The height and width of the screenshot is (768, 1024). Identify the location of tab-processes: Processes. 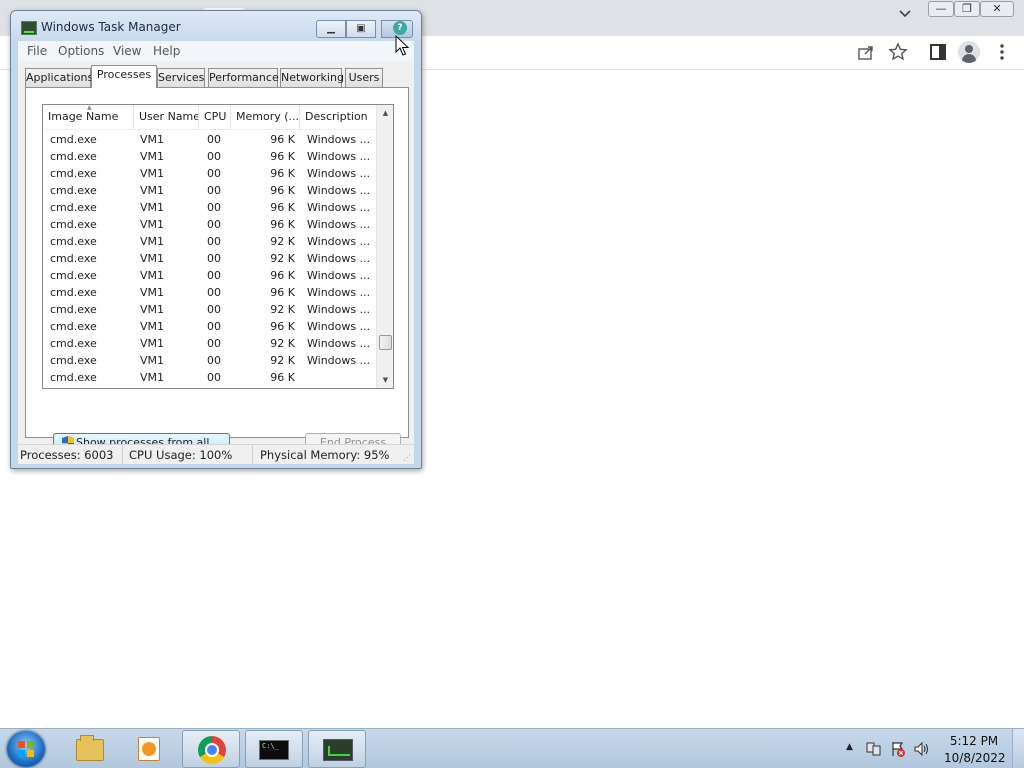
(124, 76).